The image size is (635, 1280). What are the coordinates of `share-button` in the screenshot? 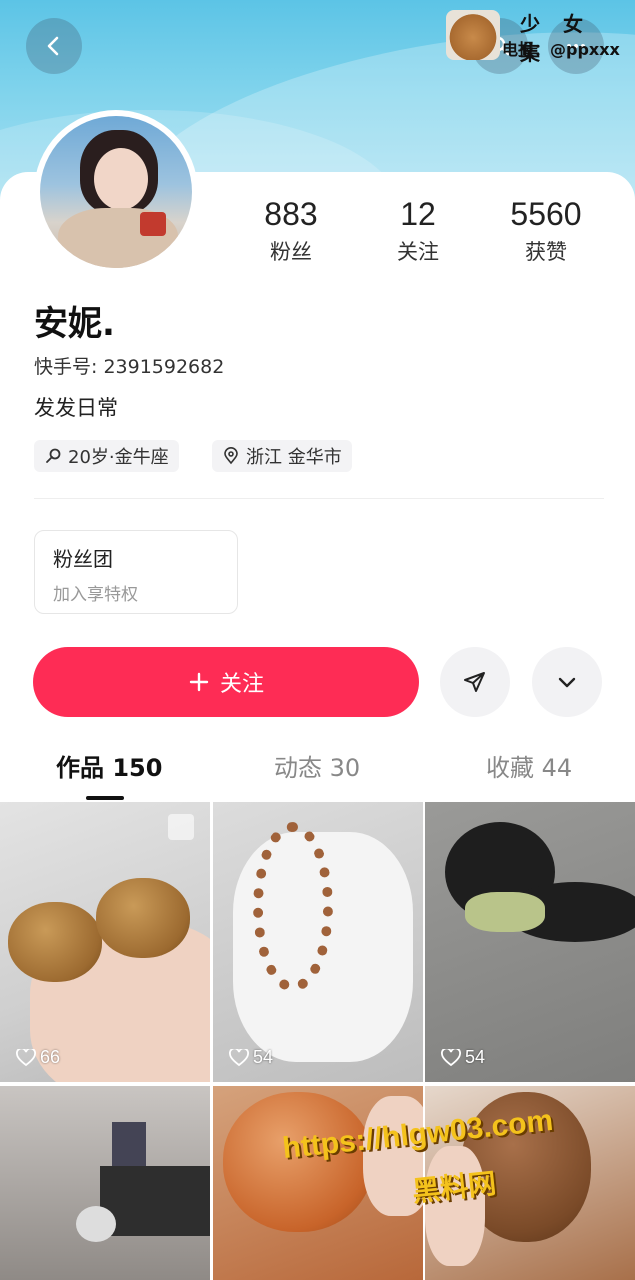 It's located at (475, 682).